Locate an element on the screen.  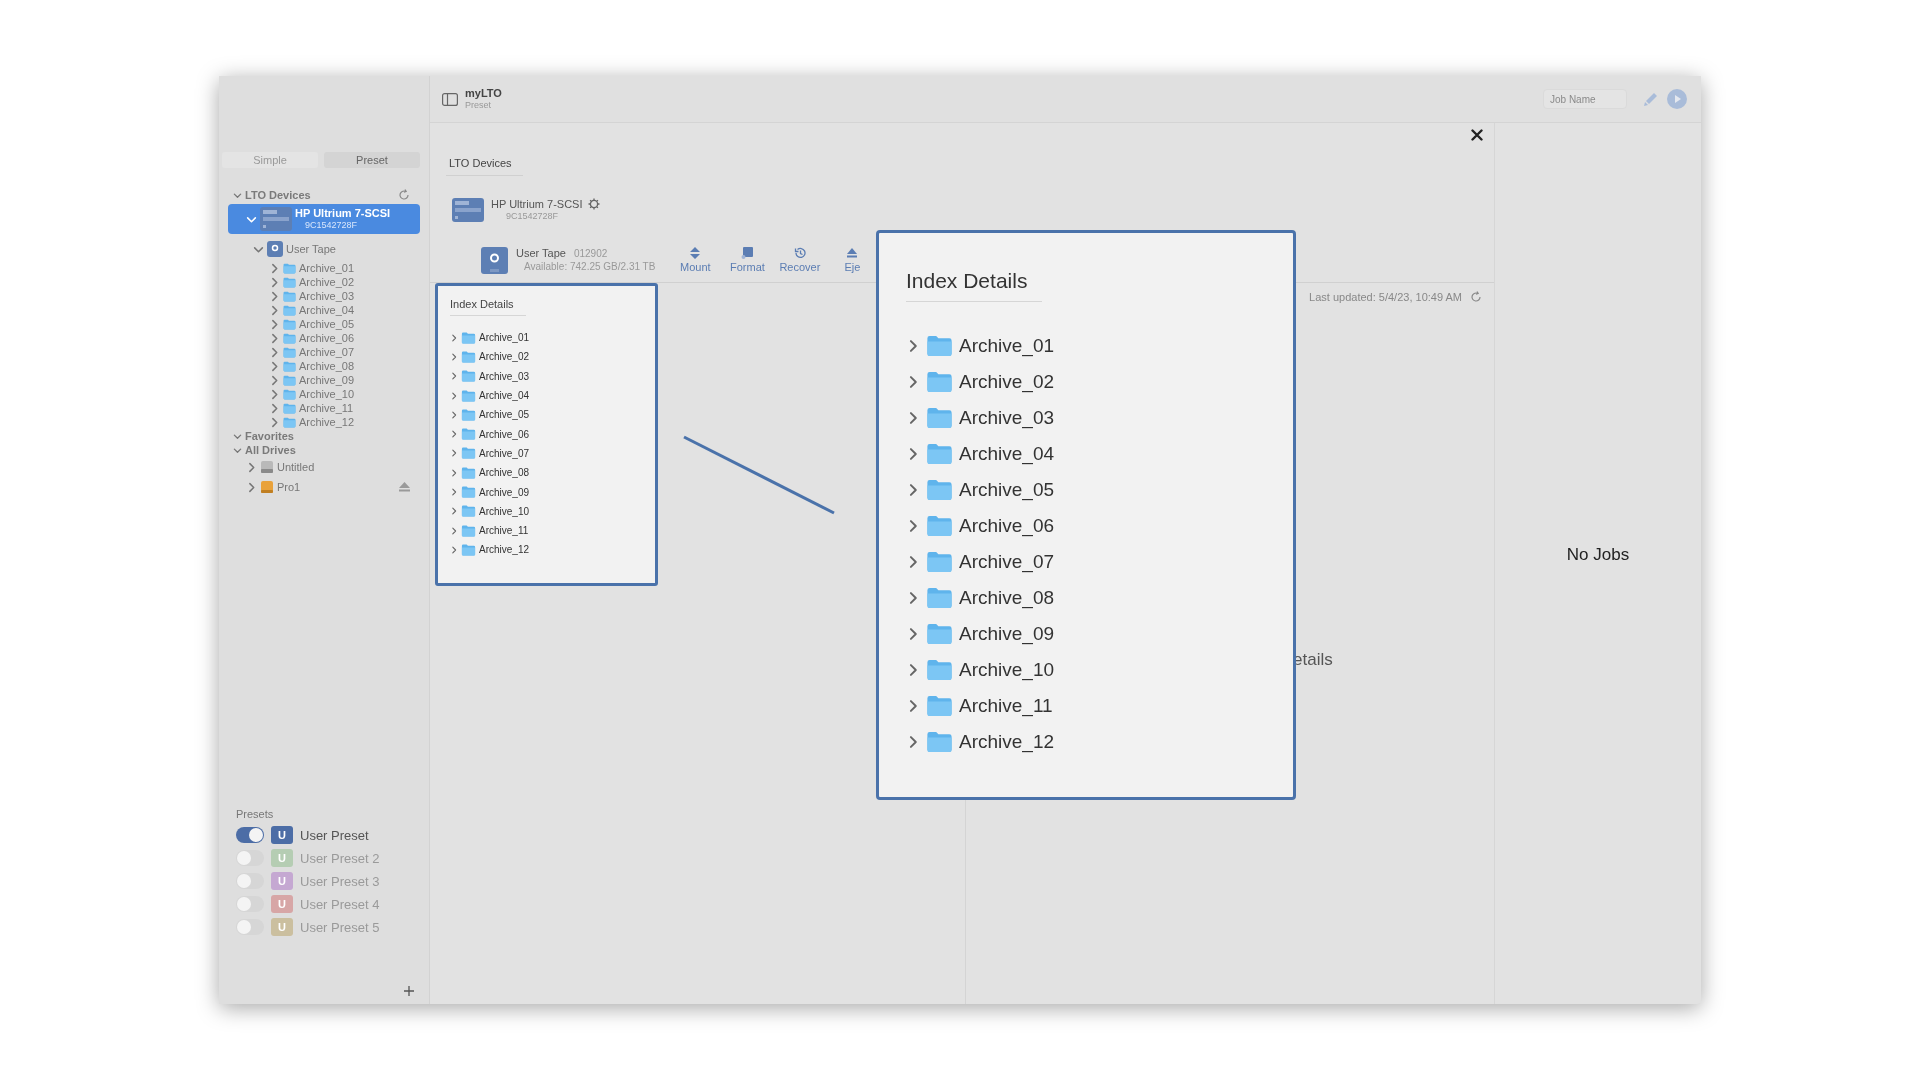
action-button: Format is located at coordinates (747, 260).